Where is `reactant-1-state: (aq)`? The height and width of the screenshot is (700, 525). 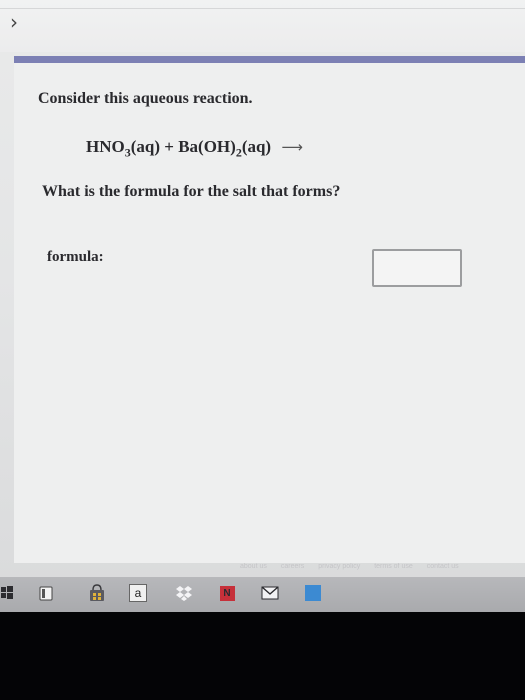 reactant-1-state: (aq) is located at coordinates (145, 146).